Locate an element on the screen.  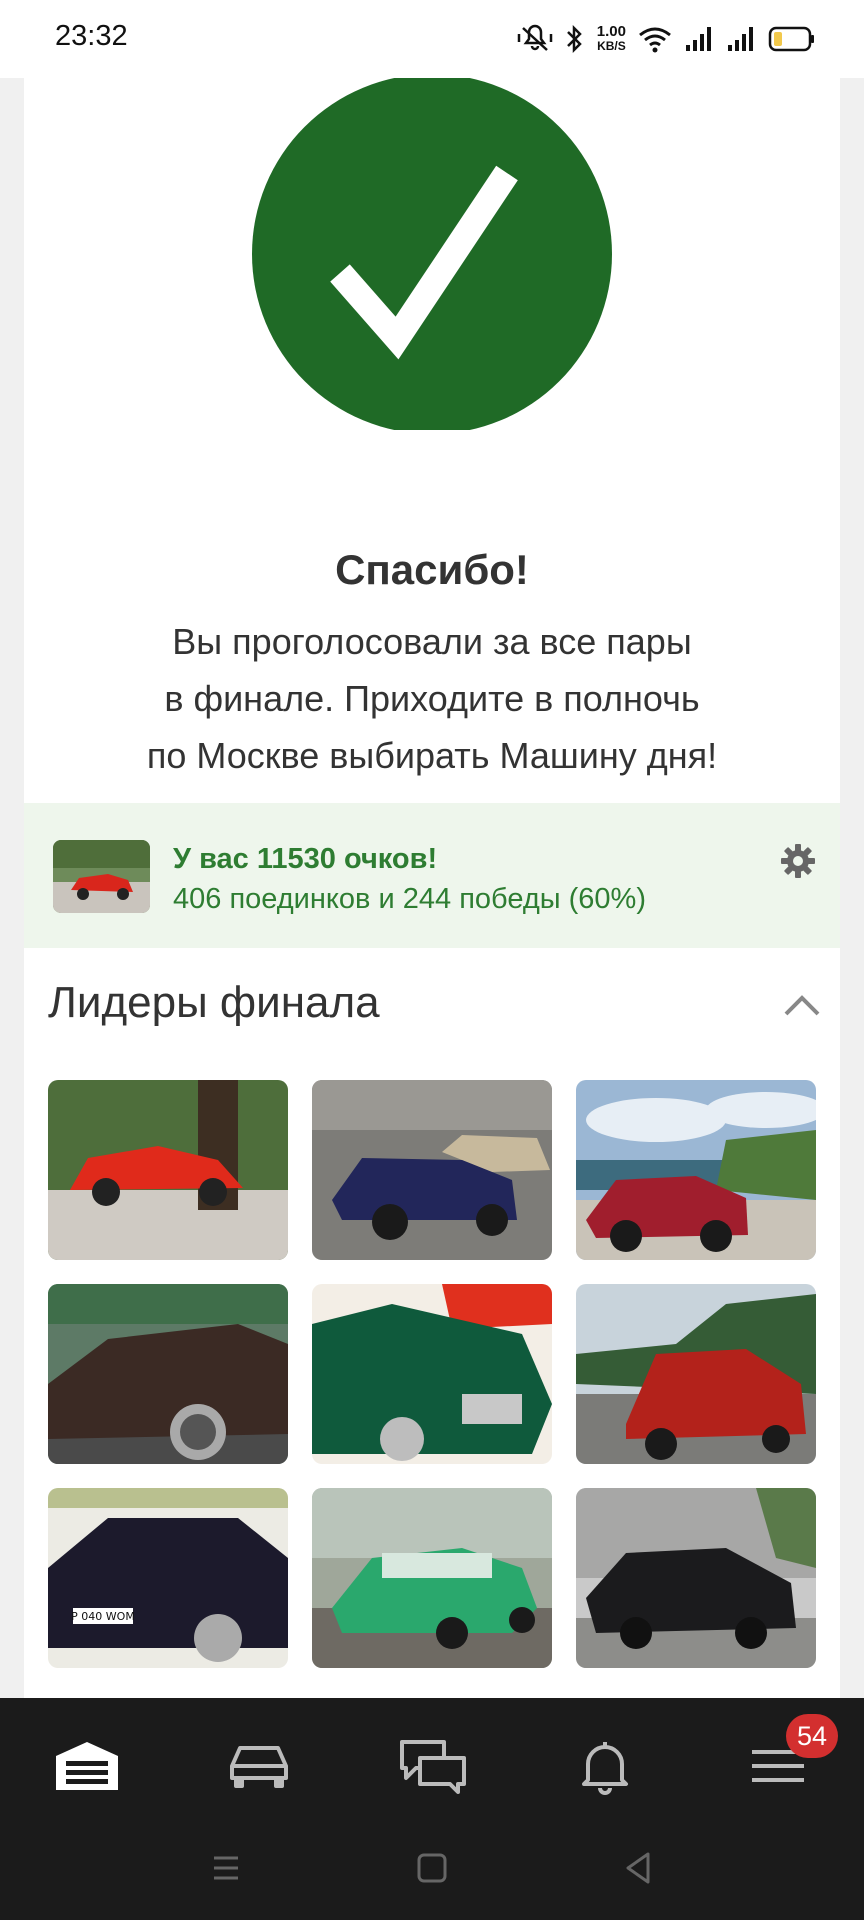
network-speed-value: 1.00 is located at coordinates (611, 31).